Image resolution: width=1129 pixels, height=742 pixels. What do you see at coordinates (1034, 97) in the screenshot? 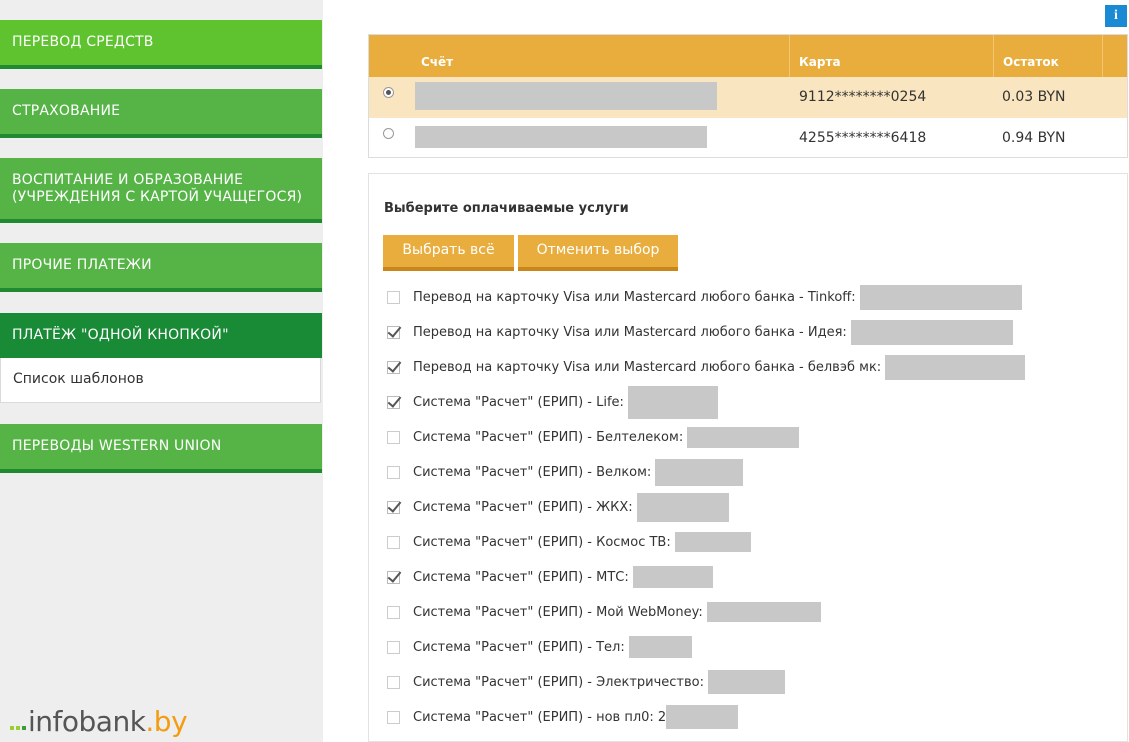
I see `account-balance: 0.03 BYN` at bounding box center [1034, 97].